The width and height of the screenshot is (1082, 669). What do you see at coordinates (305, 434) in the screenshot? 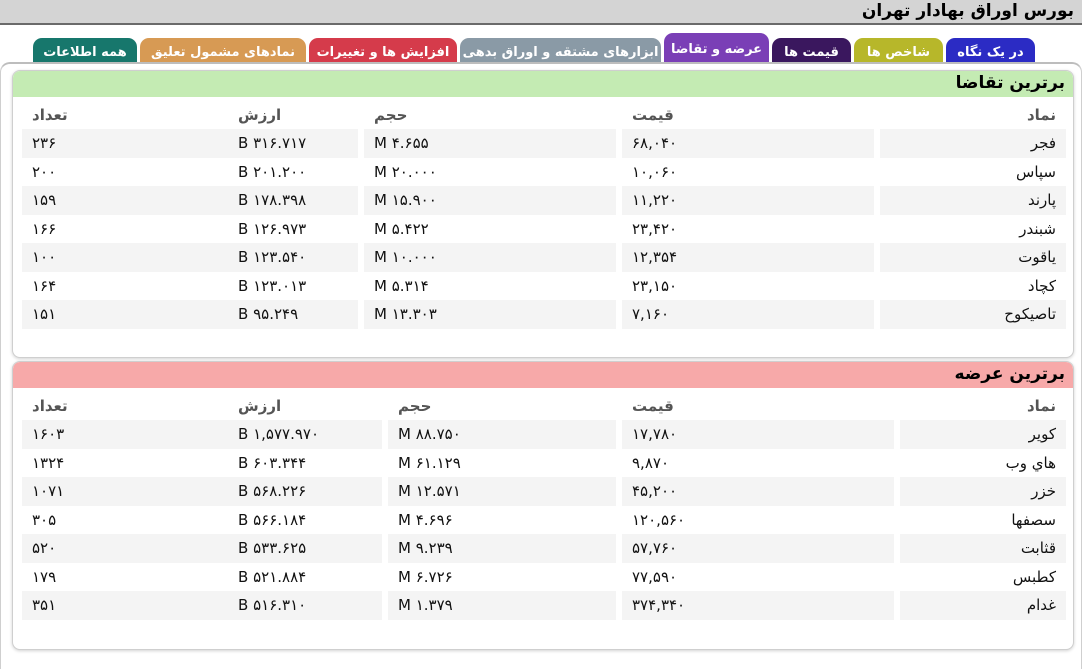
I see `value-cell: ۱,۵۷۷.۹۷۰ B` at bounding box center [305, 434].